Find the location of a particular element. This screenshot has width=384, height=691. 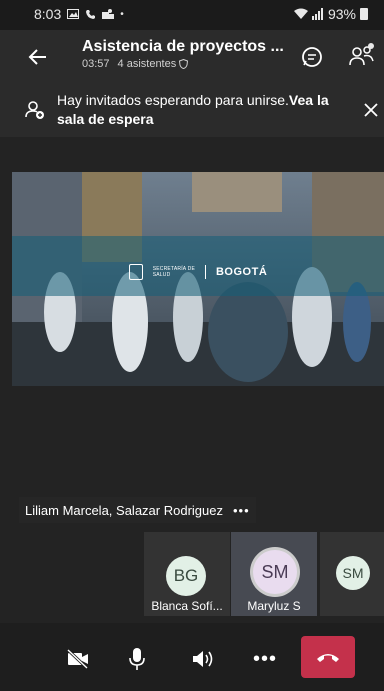

microphone-button is located at coordinates (137, 659).